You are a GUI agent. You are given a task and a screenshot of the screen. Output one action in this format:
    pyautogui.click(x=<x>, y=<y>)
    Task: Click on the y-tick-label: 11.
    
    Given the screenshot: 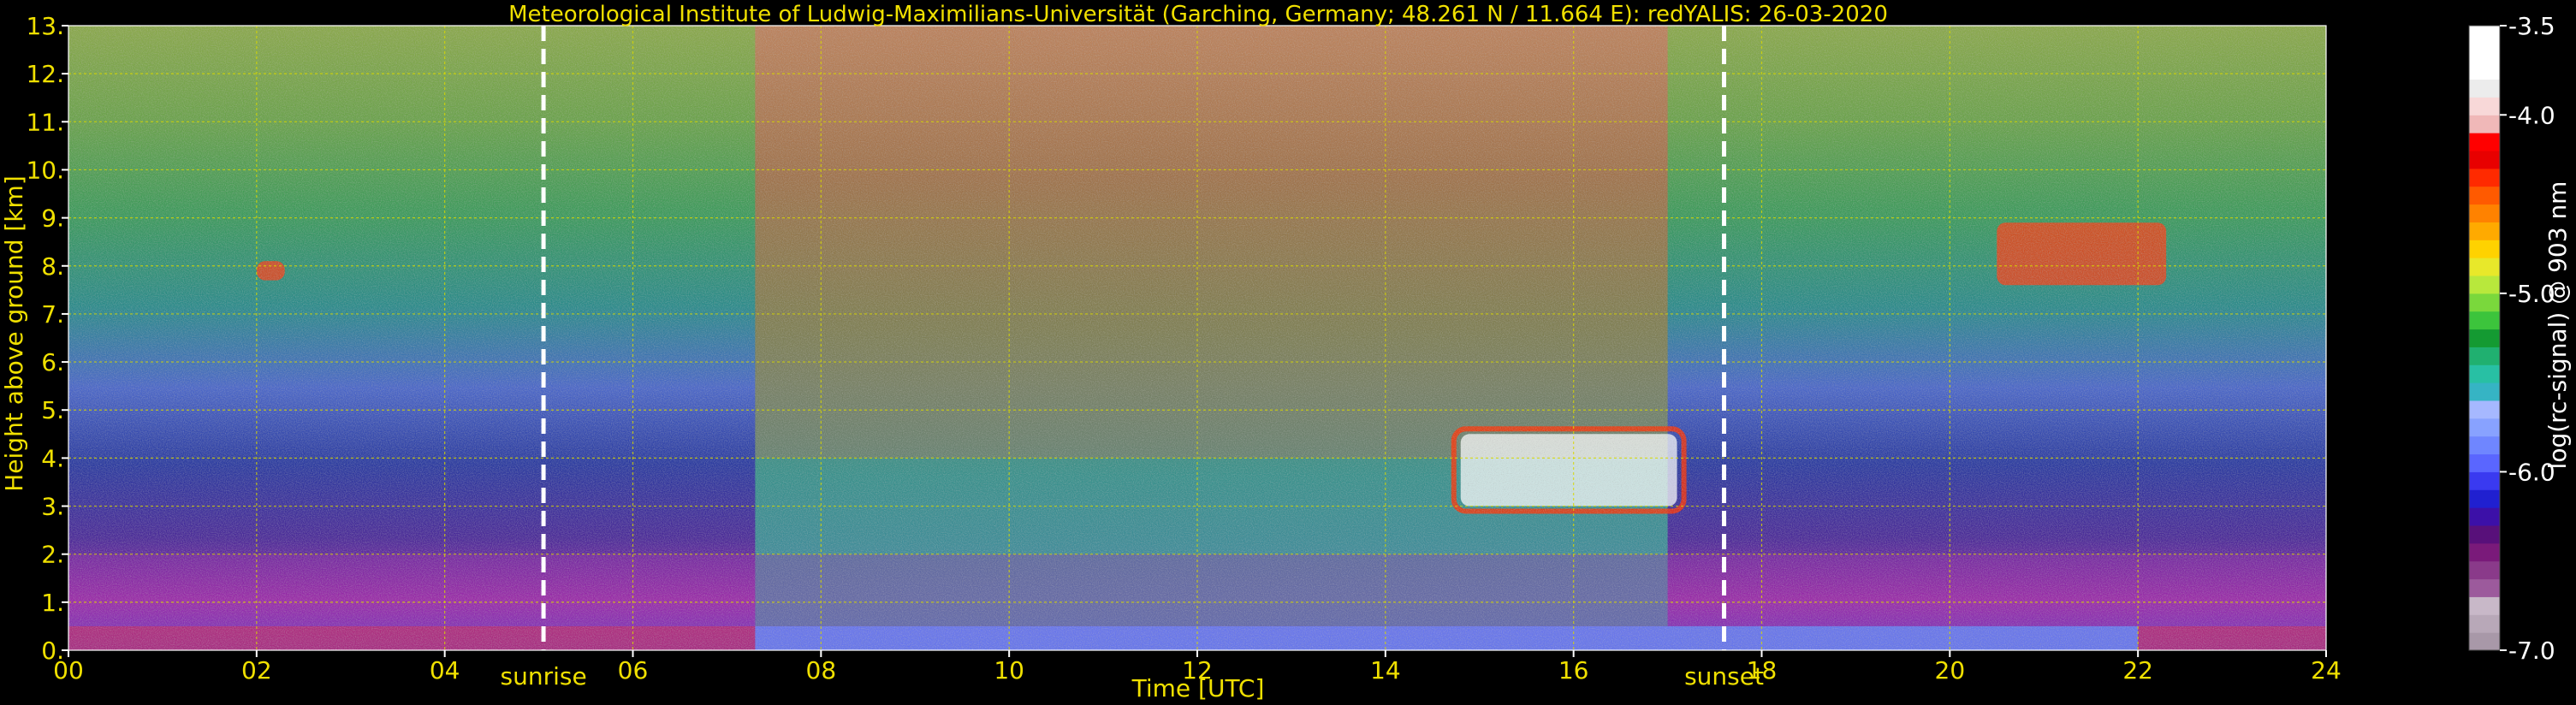 What is the action you would take?
    pyautogui.click(x=45, y=122)
    